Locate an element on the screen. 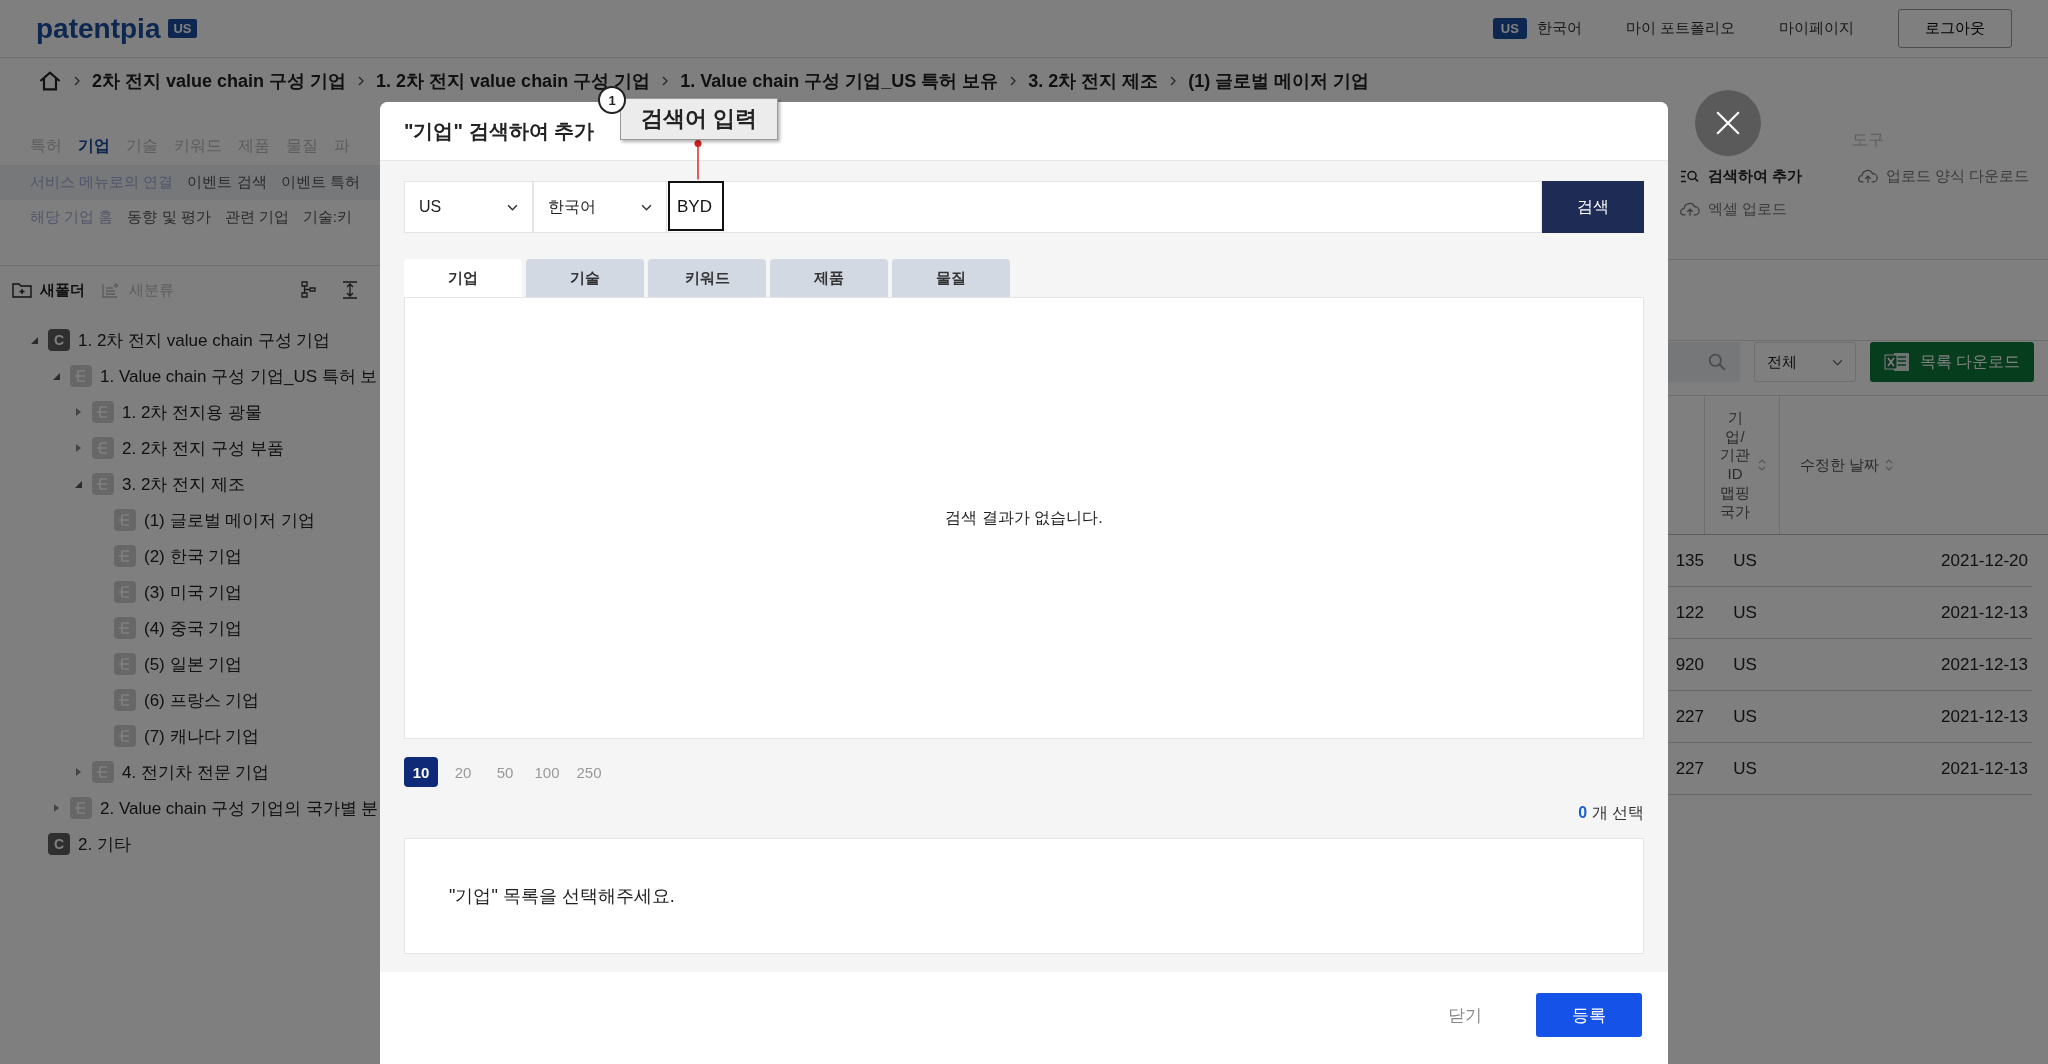 The width and height of the screenshot is (2048, 1064). breadcrumb-link: 1. Value chain 구성 기업_US 특허 보유 is located at coordinates (839, 81).